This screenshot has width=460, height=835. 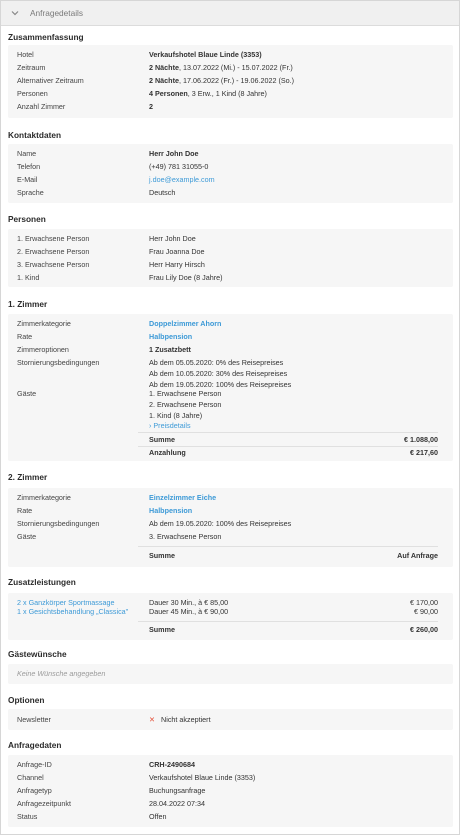 What do you see at coordinates (227, 497) in the screenshot?
I see `room2-category-row: Zimmerkategorie Einzelzimmer Eiche` at bounding box center [227, 497].